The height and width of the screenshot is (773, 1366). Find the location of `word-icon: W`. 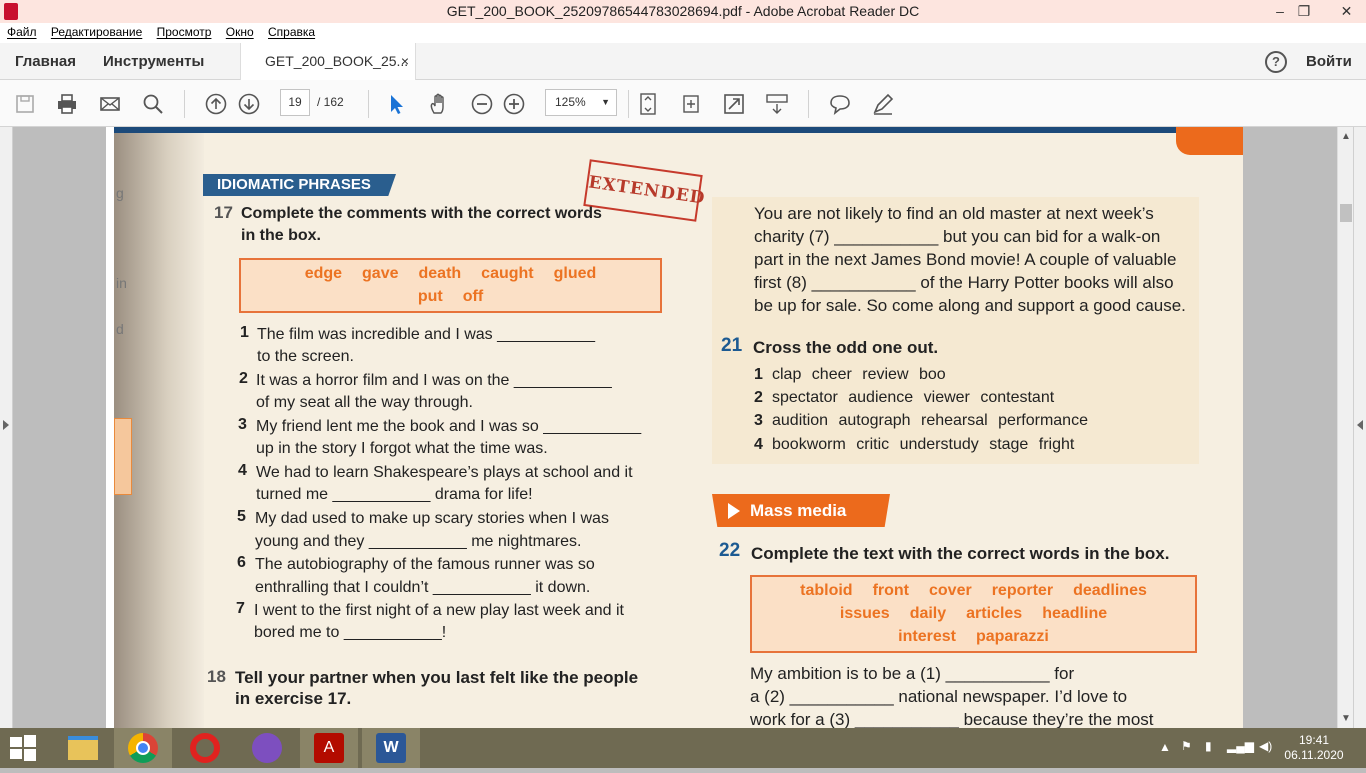

word-icon: W is located at coordinates (391, 748).